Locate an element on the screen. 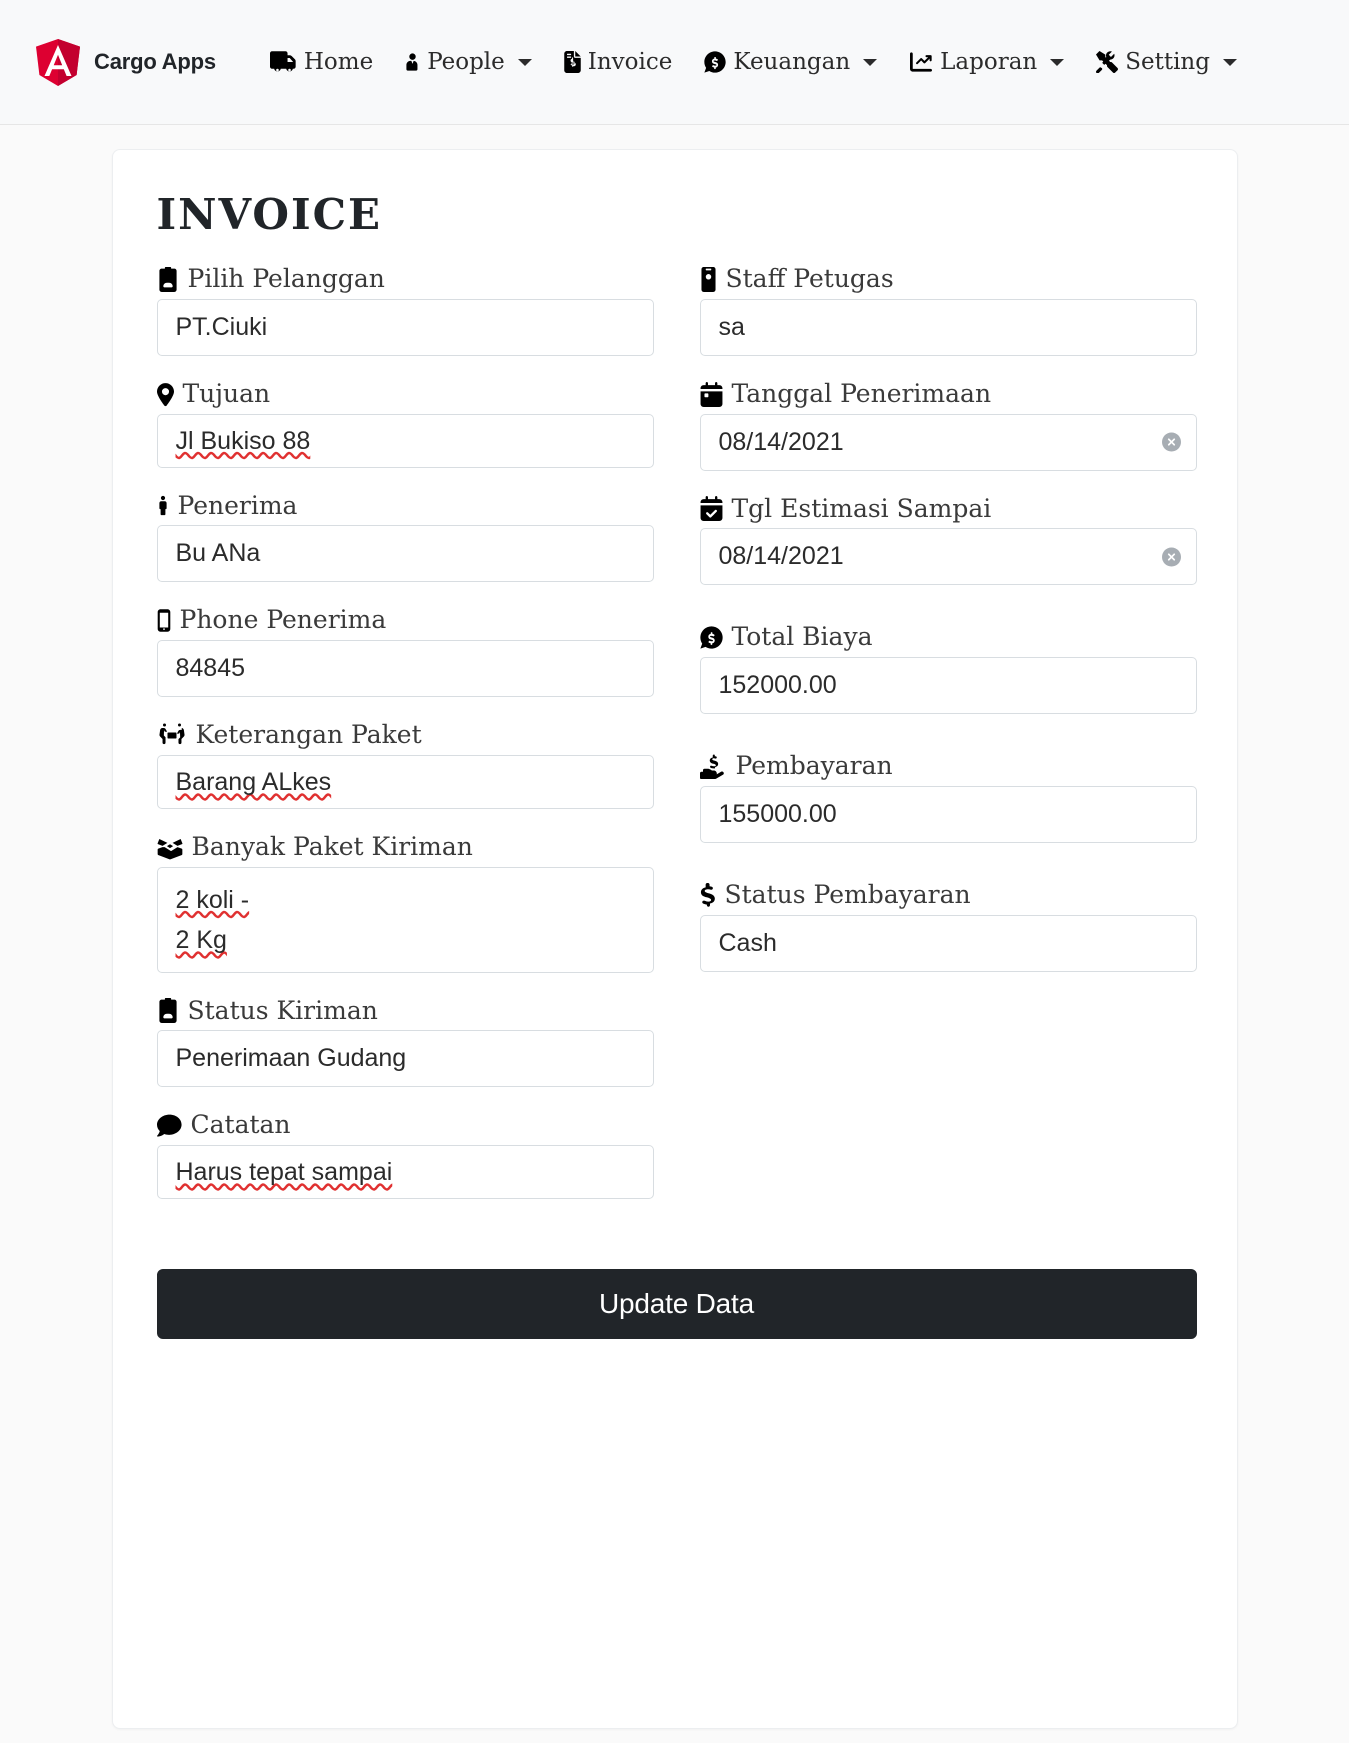  label-text: Tgl Estimasi Sampai is located at coordinates (861, 508).